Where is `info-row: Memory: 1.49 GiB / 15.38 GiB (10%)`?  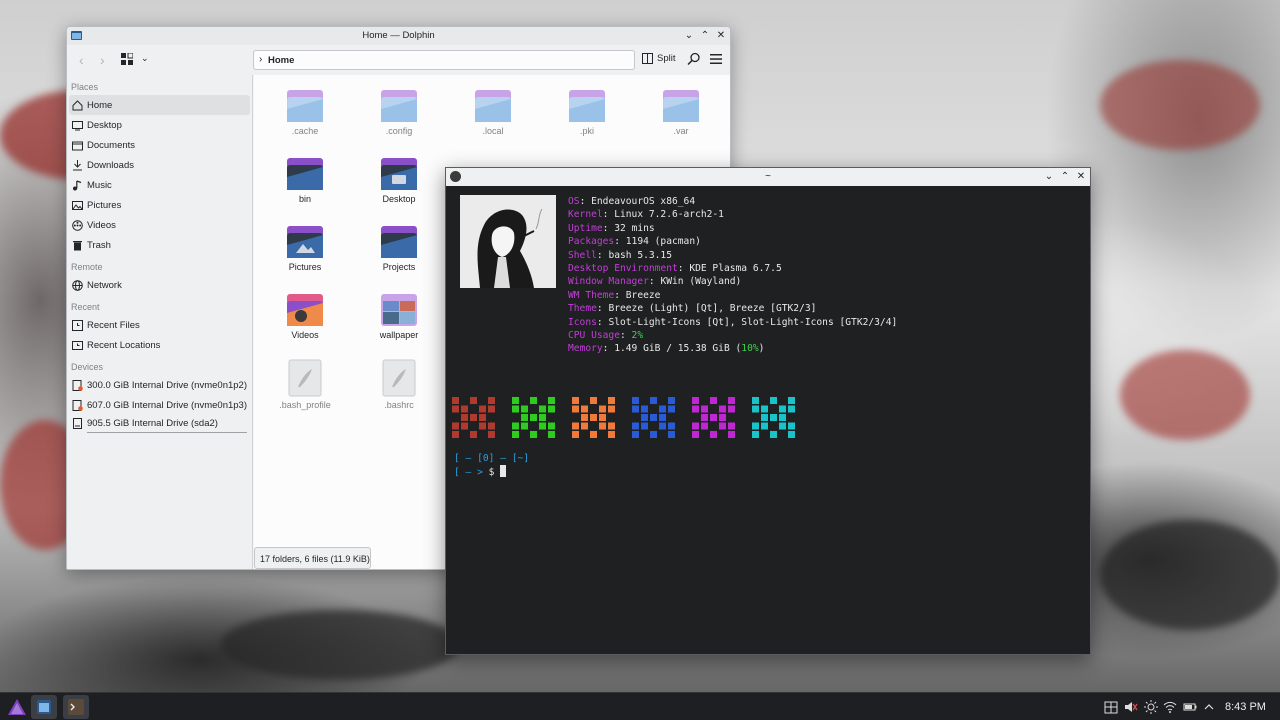
info-row: Memory: 1.49 GiB / 15.38 GiB (10%) is located at coordinates (666, 349).